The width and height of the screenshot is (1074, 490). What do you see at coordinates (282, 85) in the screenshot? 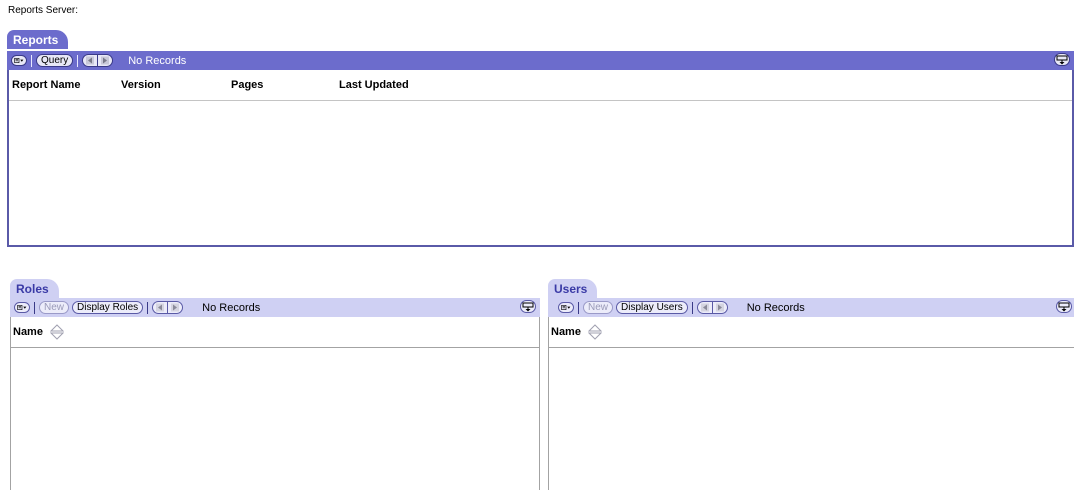
I see `column-header-pages: Pages` at bounding box center [282, 85].